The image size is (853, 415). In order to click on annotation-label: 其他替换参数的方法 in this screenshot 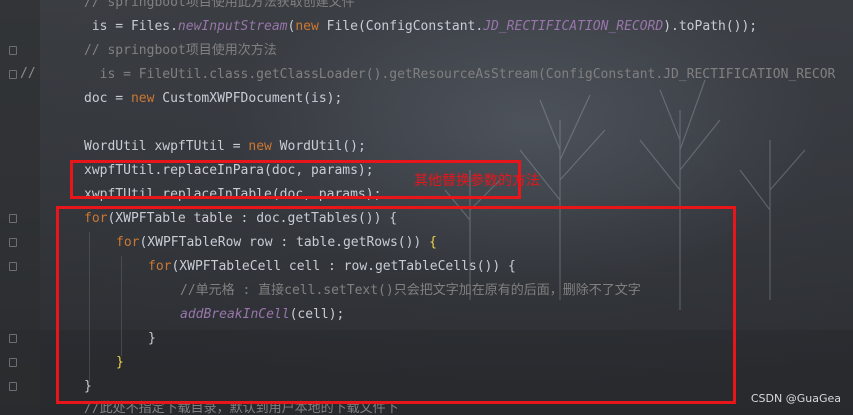, I will do `click(477, 181)`.